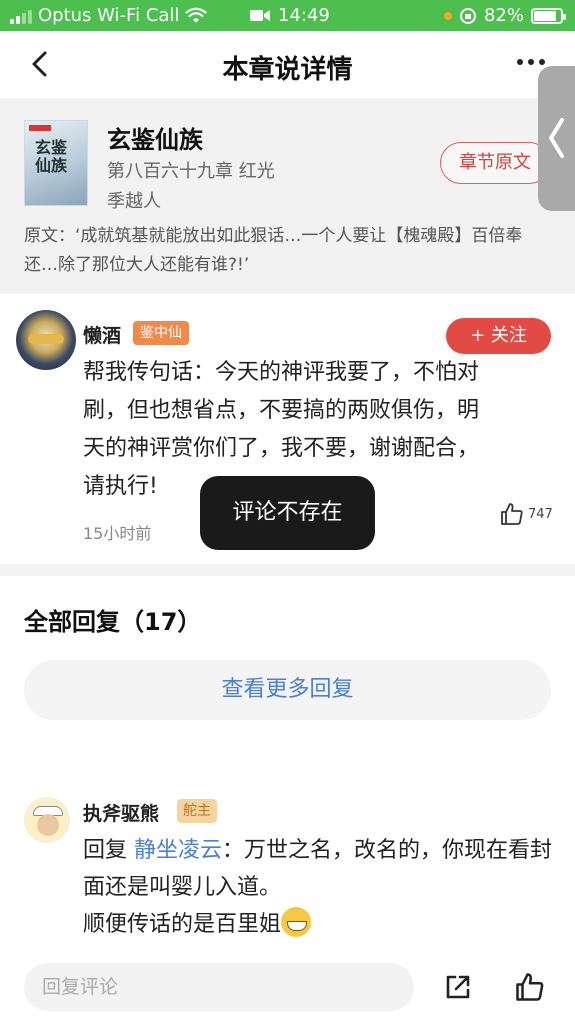 Image resolution: width=575 pixels, height=1024 pixels. What do you see at coordinates (495, 163) in the screenshot?
I see `original-chapter-button: 章节原文` at bounding box center [495, 163].